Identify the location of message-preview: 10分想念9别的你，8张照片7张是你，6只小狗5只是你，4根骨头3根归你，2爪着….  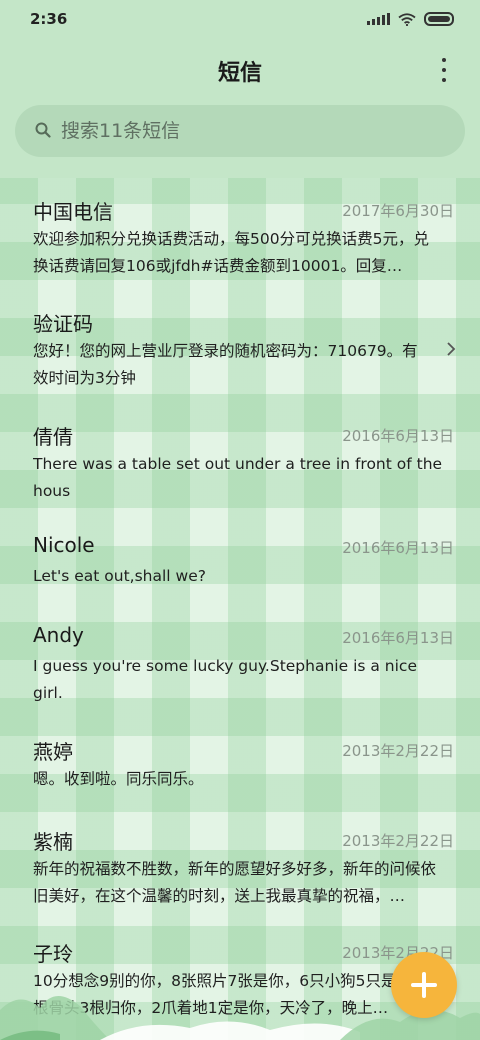
(235, 994).